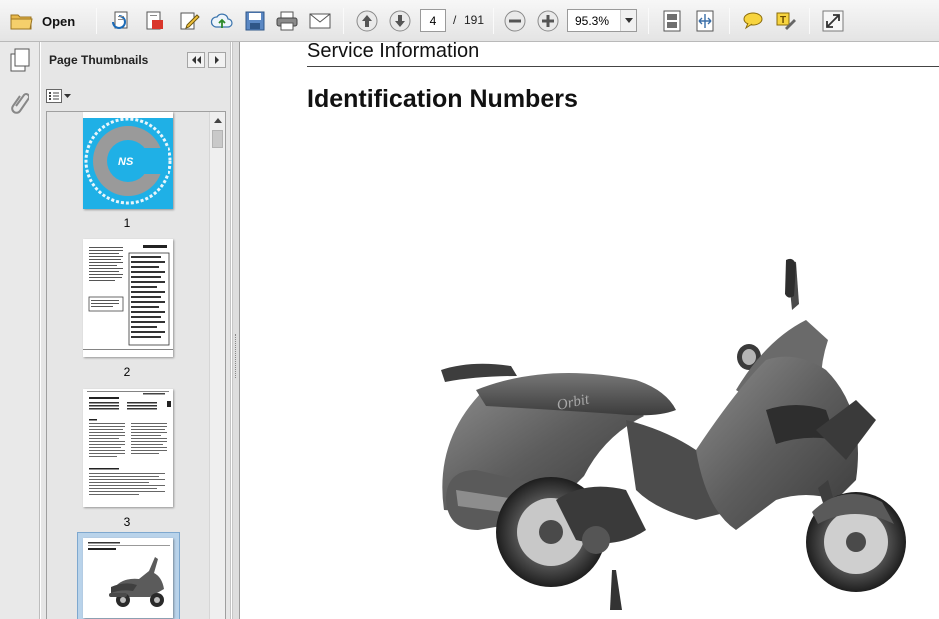 The width and height of the screenshot is (939, 619). I want to click on page-thumbnails-button, so click(20, 60).